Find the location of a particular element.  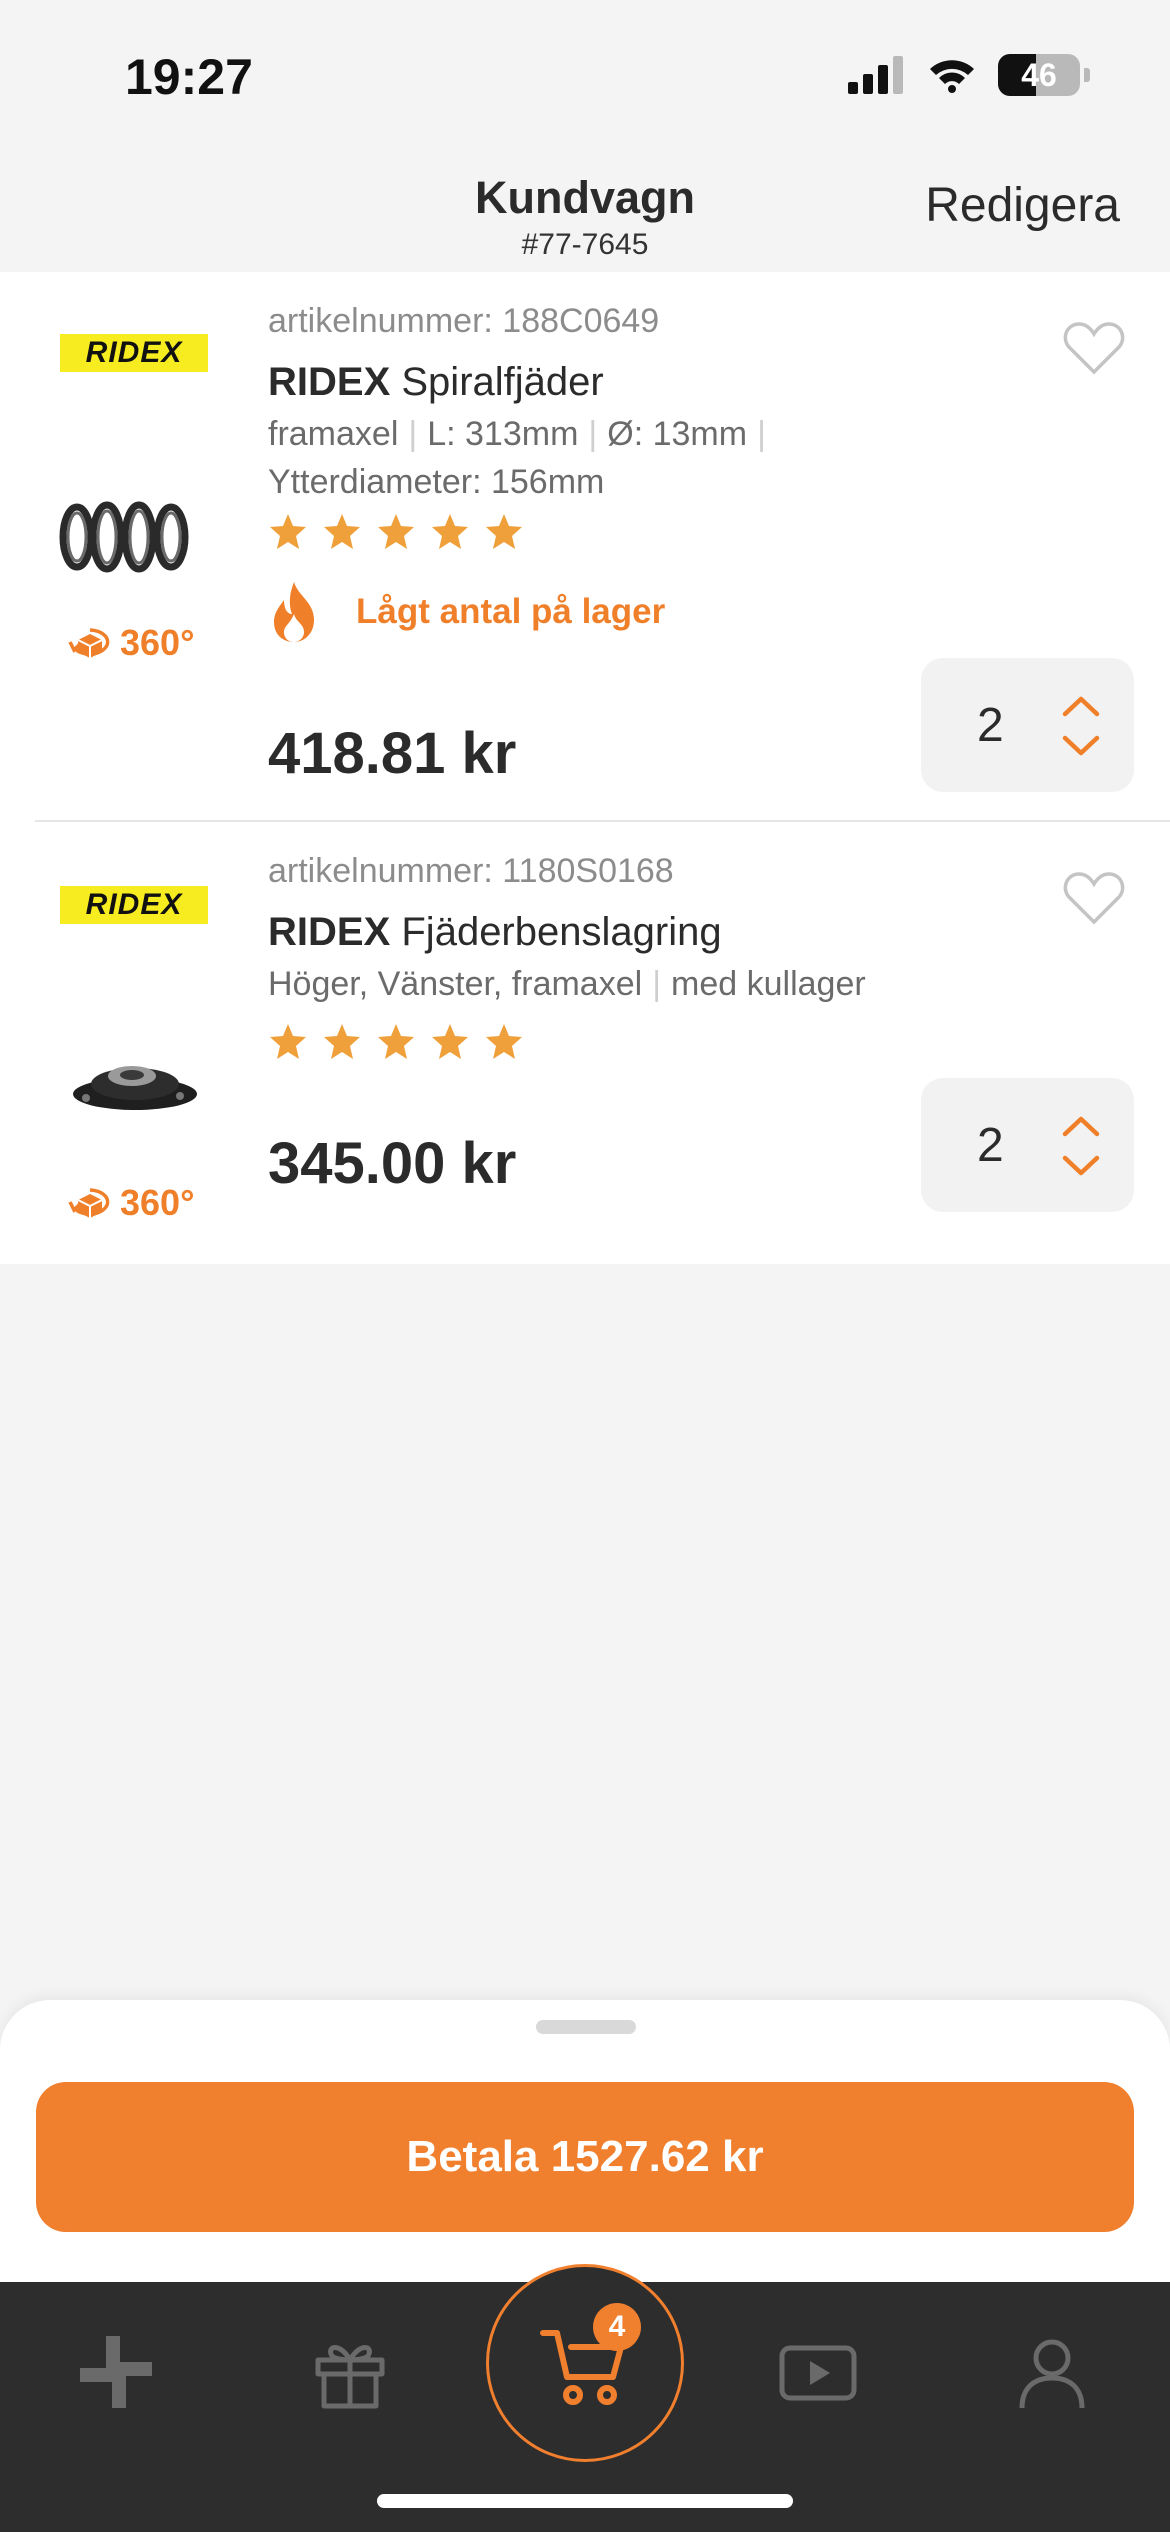

stock-notice: Lågt antal på lager is located at coordinates (466, 612).